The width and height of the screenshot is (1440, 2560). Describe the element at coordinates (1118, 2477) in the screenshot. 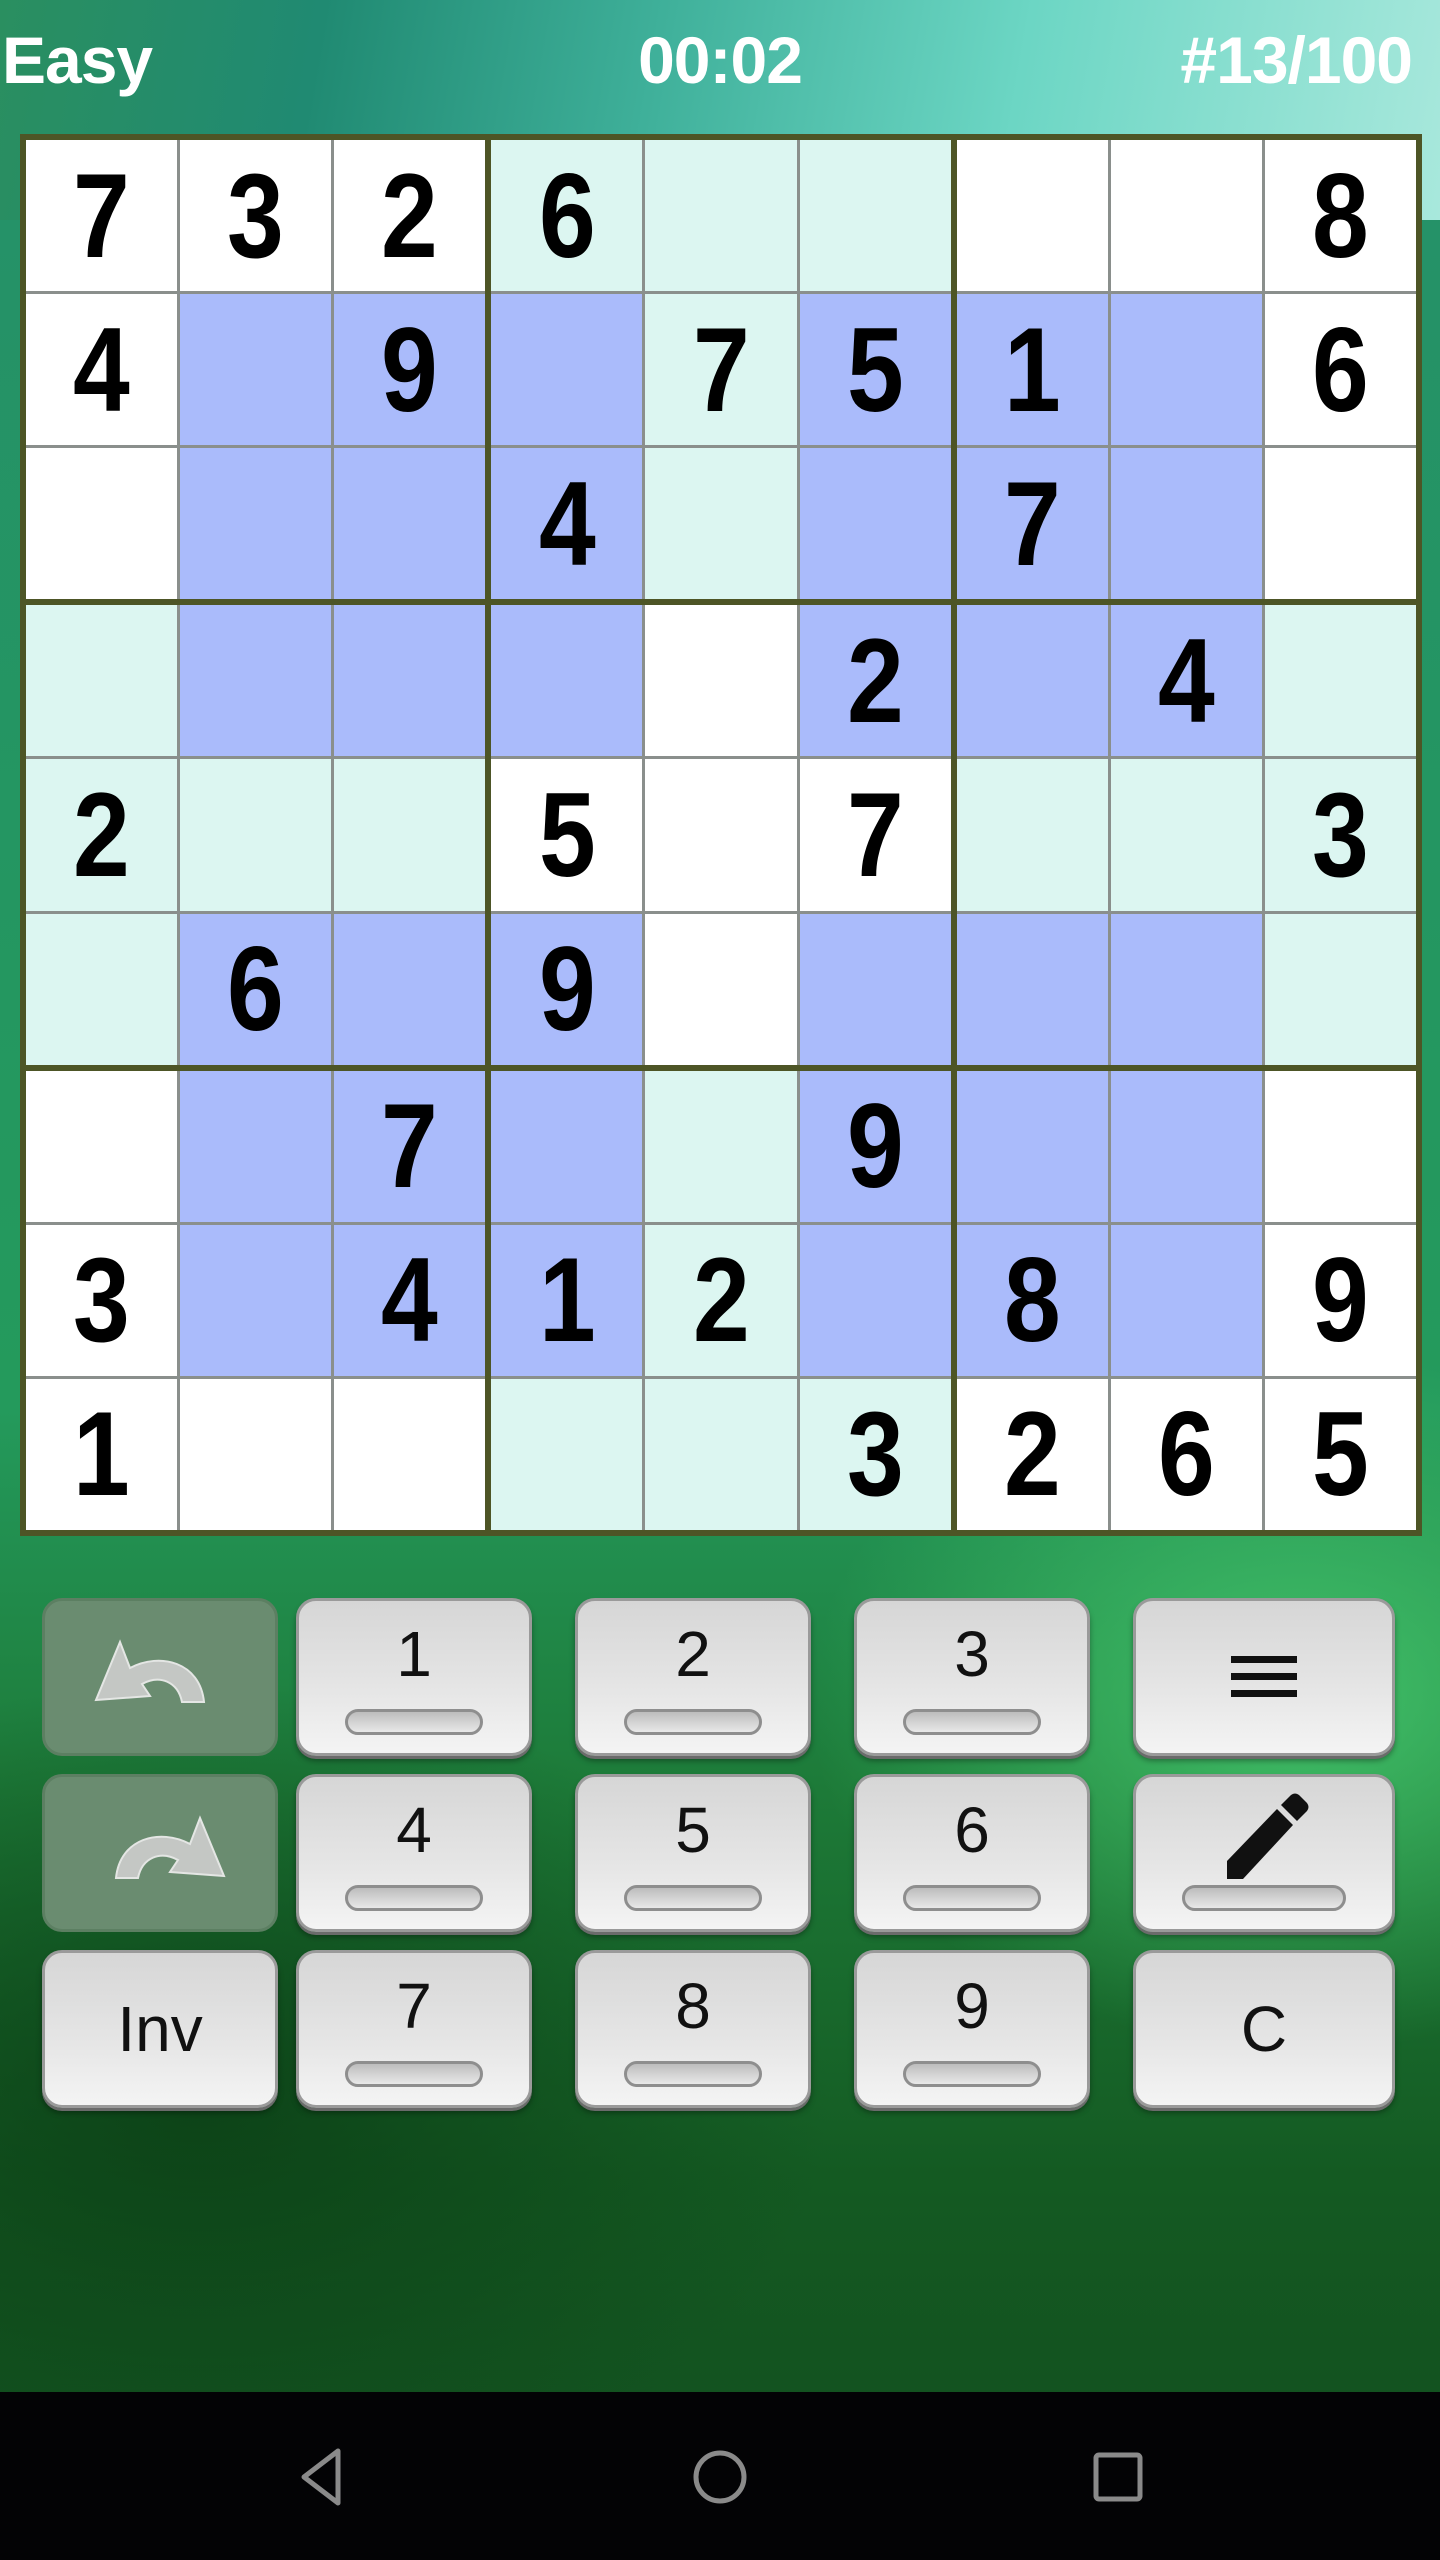

I see `nav-recents-button` at that location.